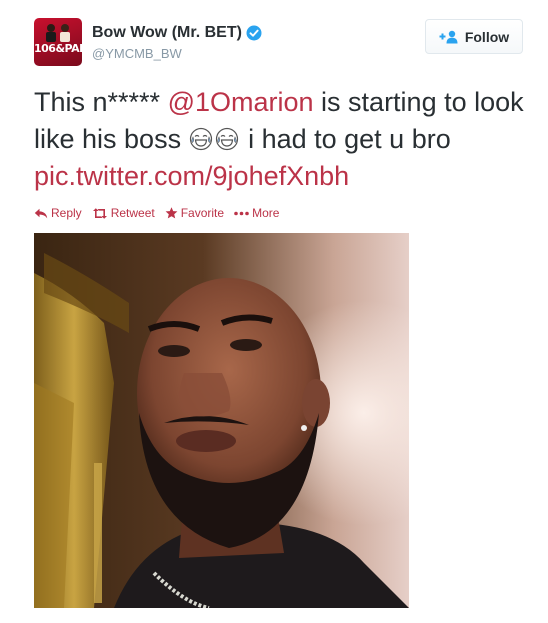  Describe the element at coordinates (487, 36) in the screenshot. I see `follow-button-label: Follow` at that location.